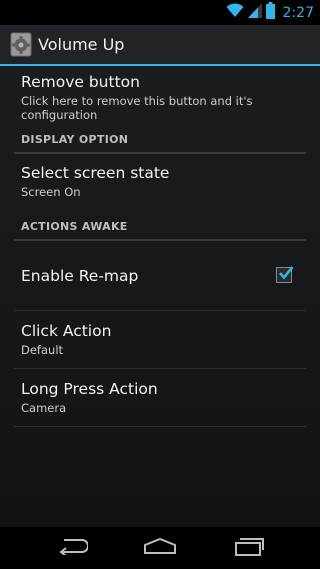 This screenshot has width=320, height=569. I want to click on status-bar: 2:27, so click(160, 12).